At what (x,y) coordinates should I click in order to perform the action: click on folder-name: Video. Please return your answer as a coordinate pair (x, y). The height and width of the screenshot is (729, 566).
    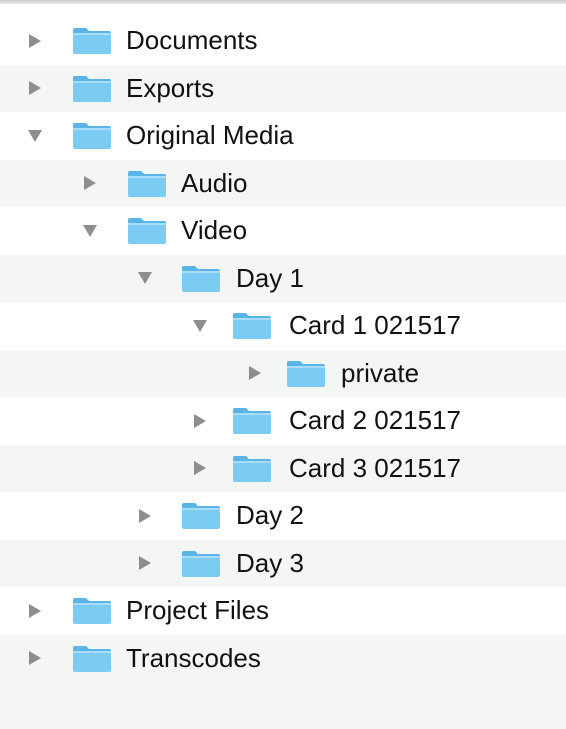
    Looking at the image, I should click on (214, 230).